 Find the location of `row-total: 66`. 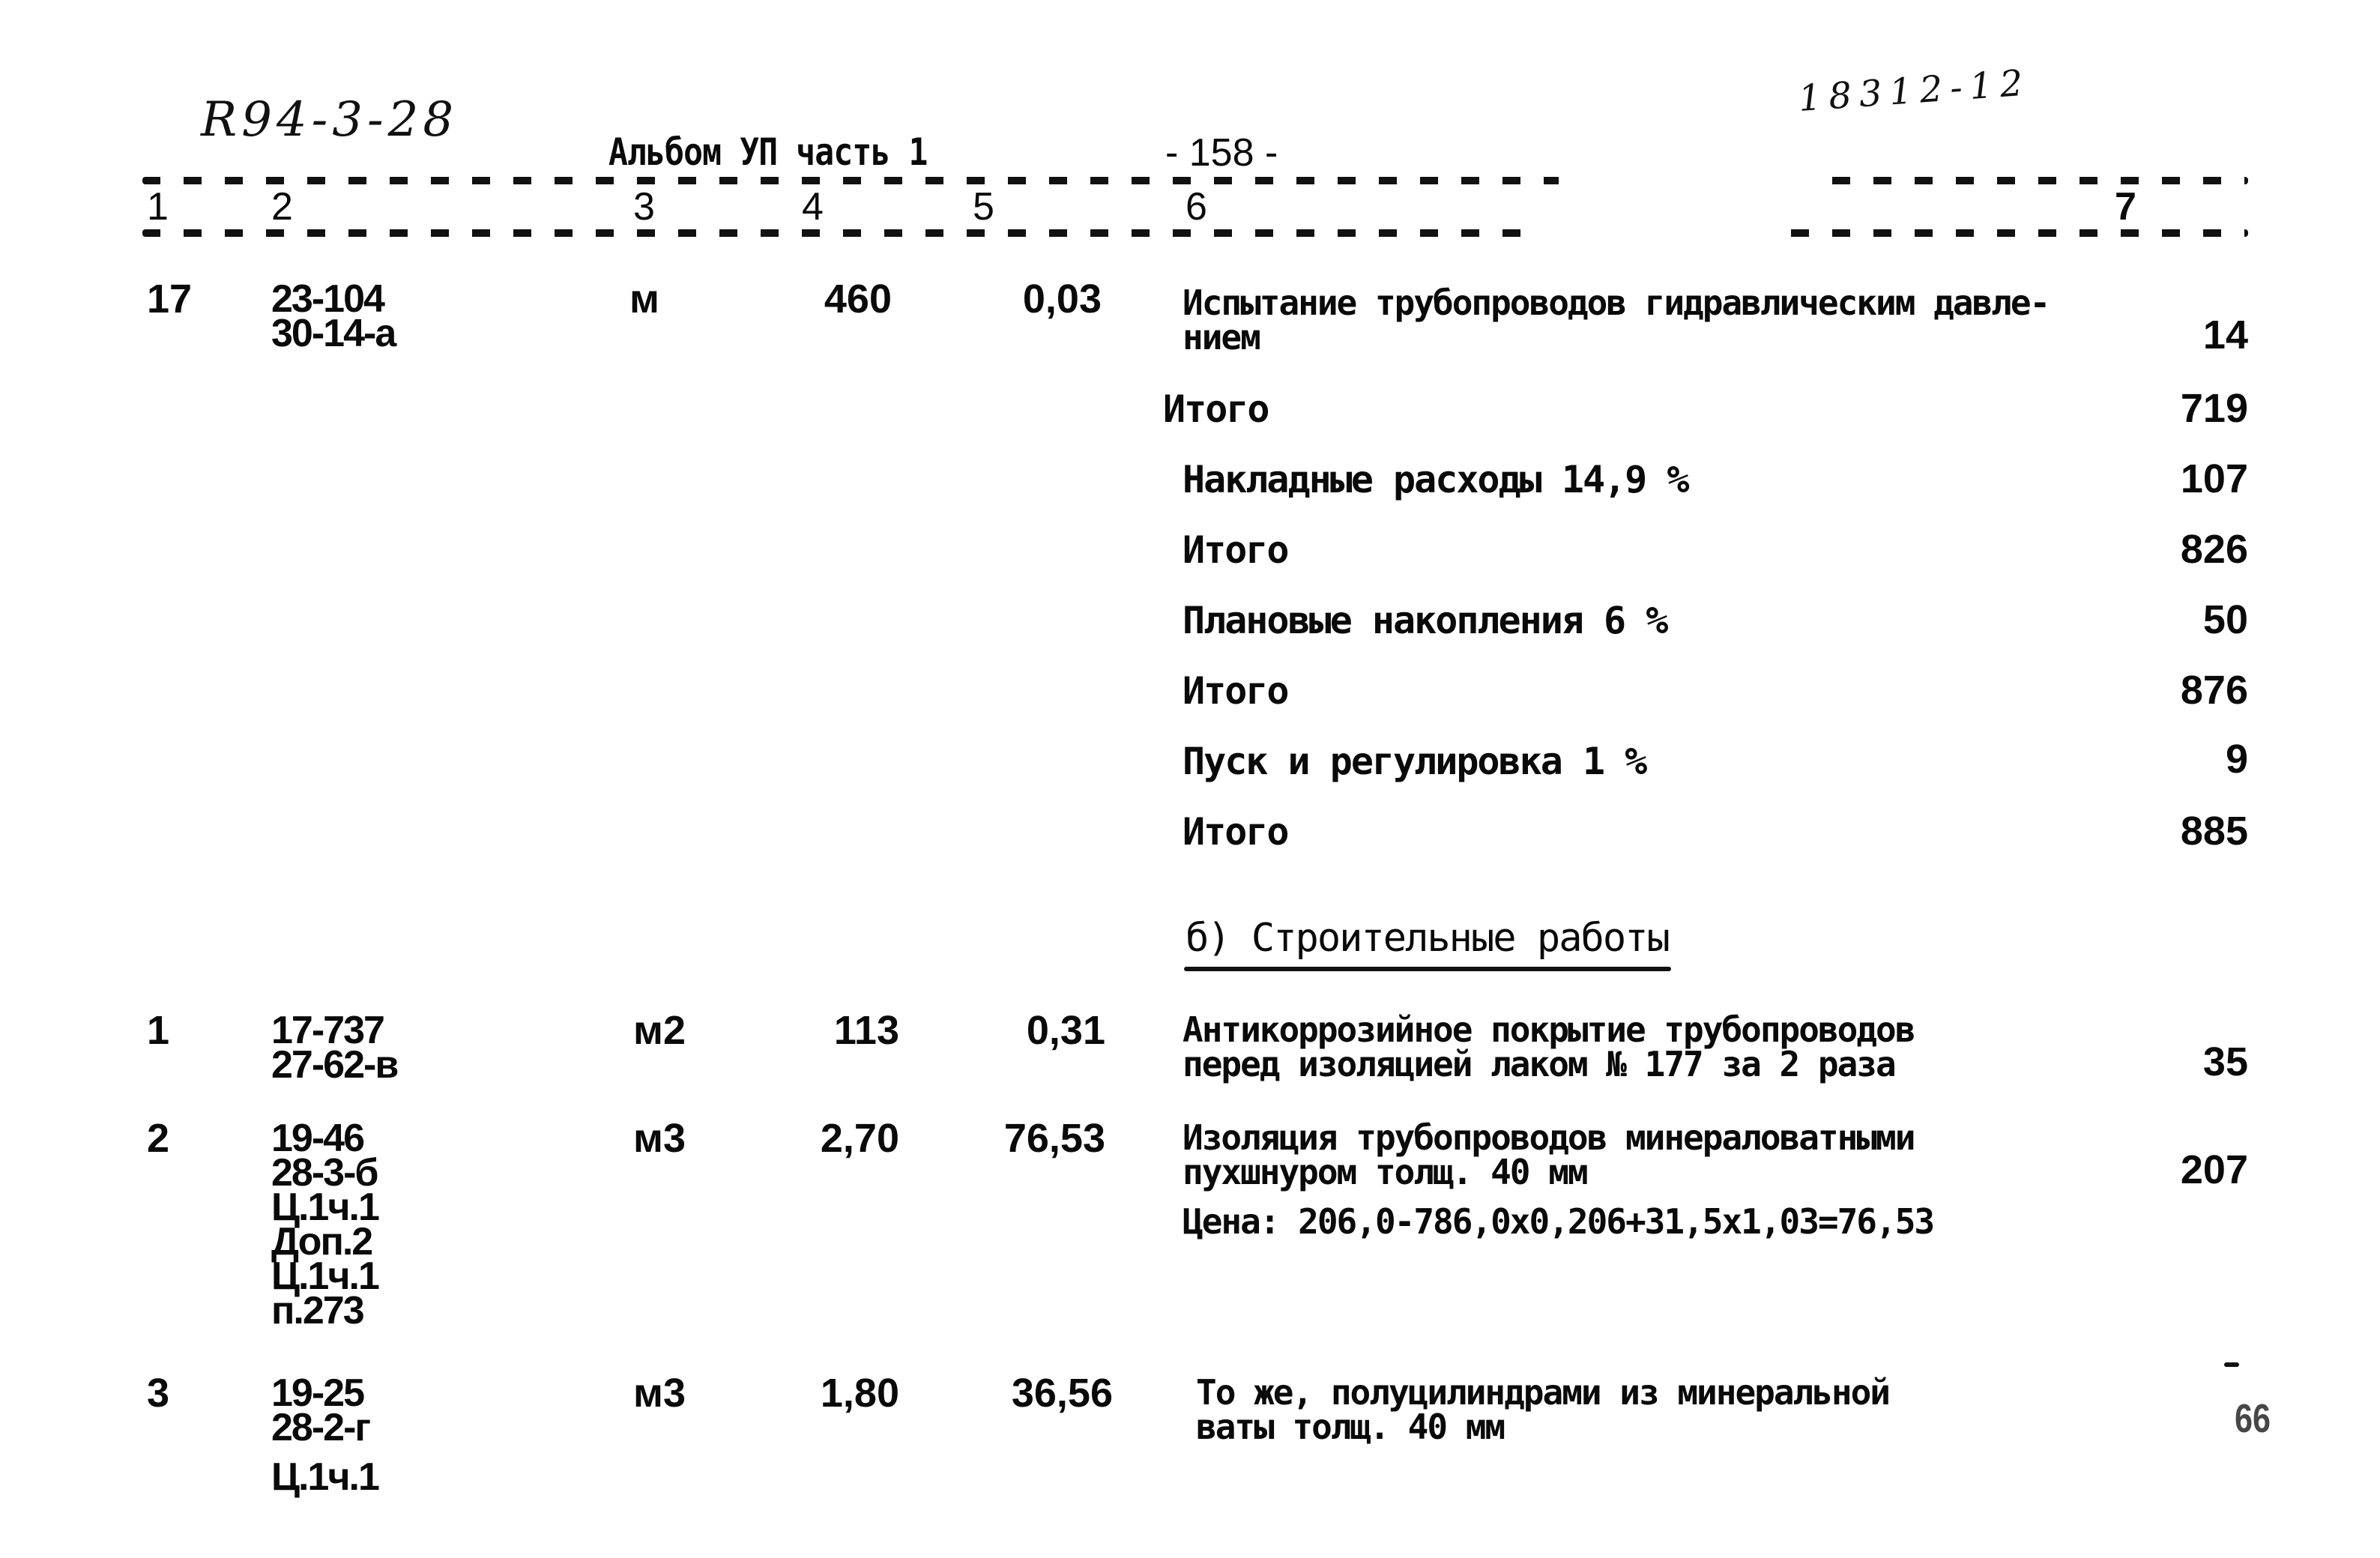

row-total: 66 is located at coordinates (2252, 1418).